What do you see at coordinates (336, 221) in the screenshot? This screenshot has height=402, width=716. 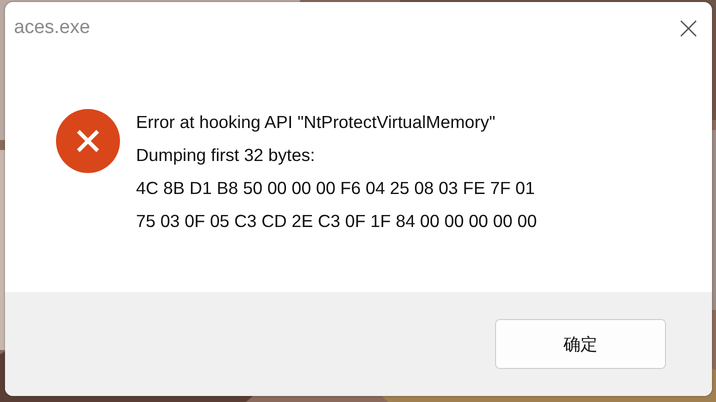 I see `message-text: 75 03 0F 05 C3 CD 2E C3 0F 1F 84 00 00 00 00 00` at bounding box center [336, 221].